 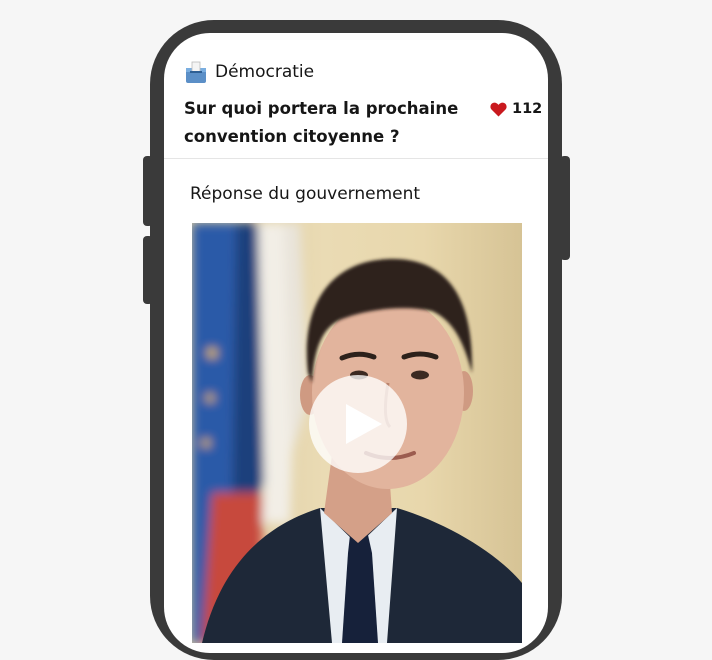 I want to click on heart-icon, so click(x=498, y=109).